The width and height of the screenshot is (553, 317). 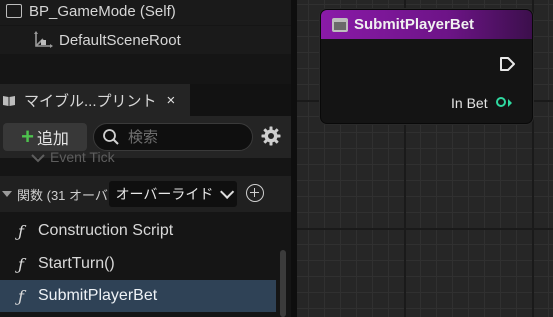 I want to click on search-icon, so click(x=111, y=137).